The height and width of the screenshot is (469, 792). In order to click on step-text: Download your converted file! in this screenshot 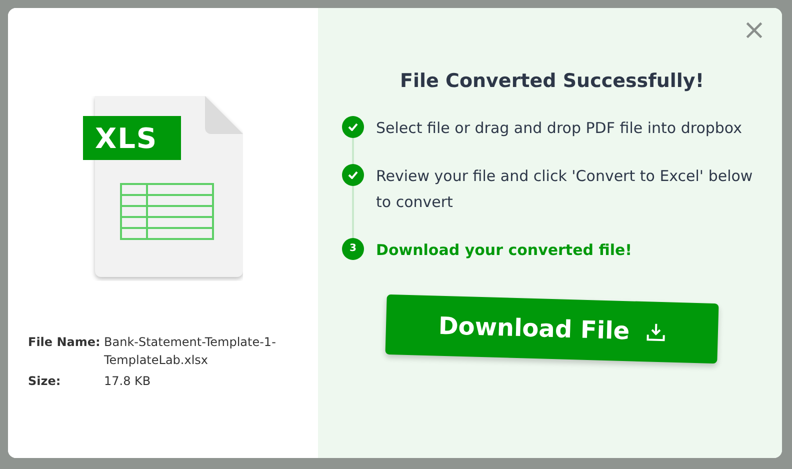, I will do `click(504, 250)`.